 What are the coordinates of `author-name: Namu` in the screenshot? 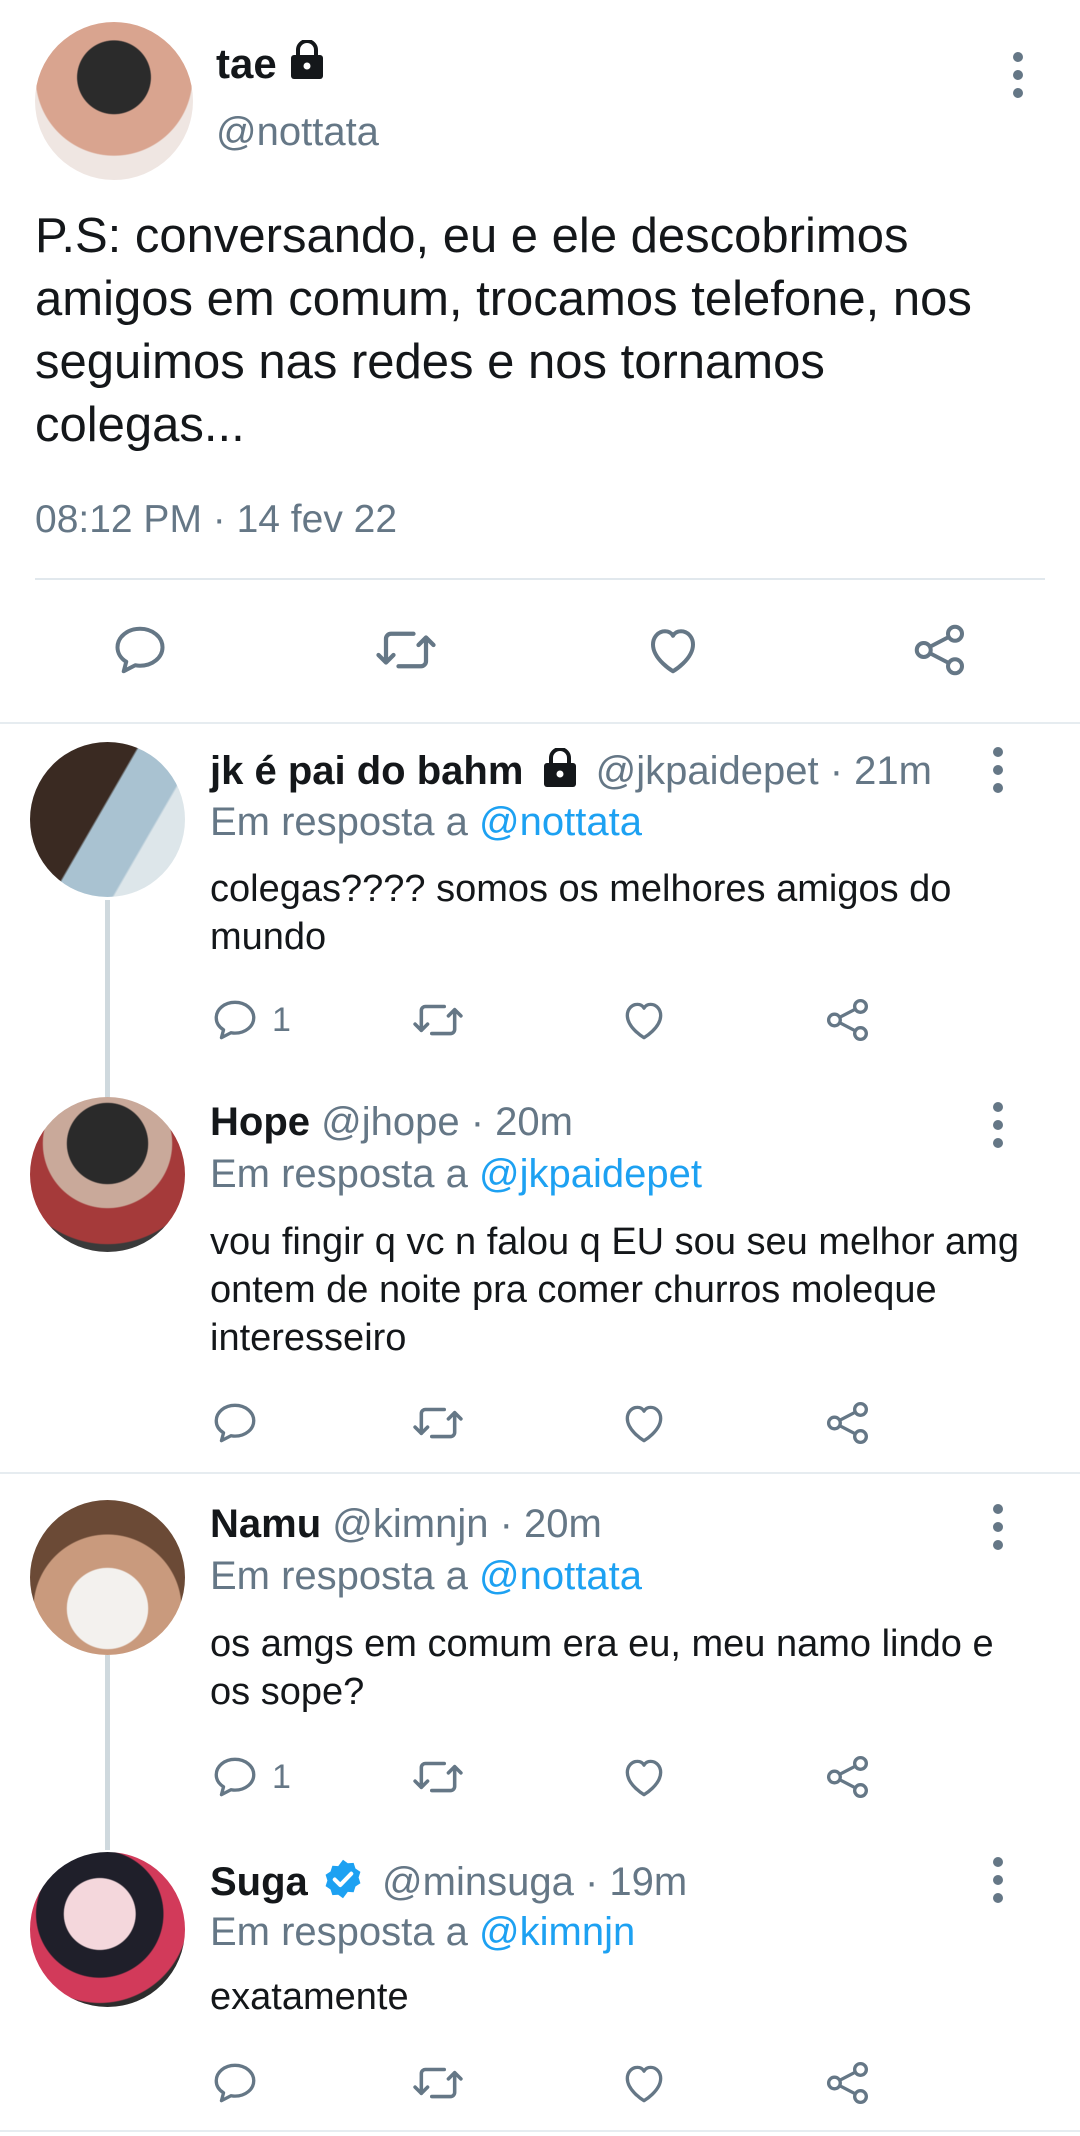 It's located at (265, 1524).